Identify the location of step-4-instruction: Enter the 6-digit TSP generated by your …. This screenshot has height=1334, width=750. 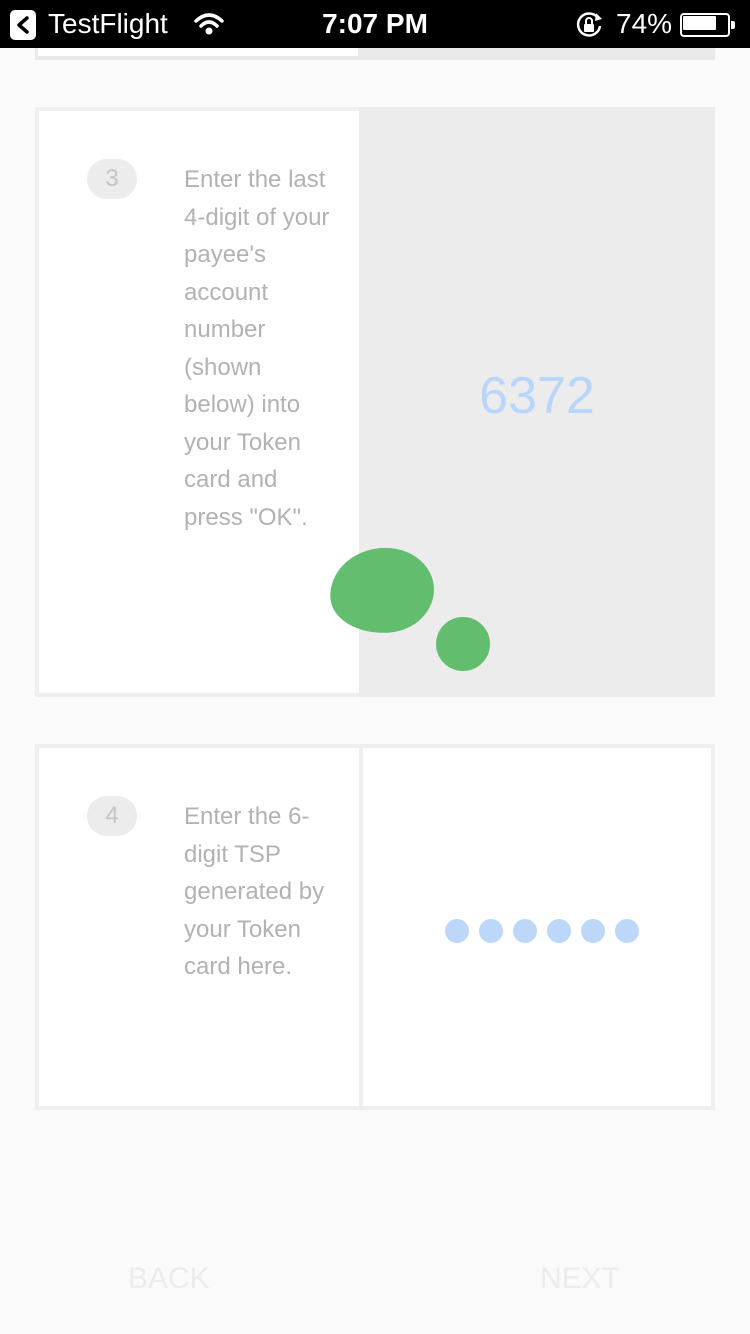
(254, 891).